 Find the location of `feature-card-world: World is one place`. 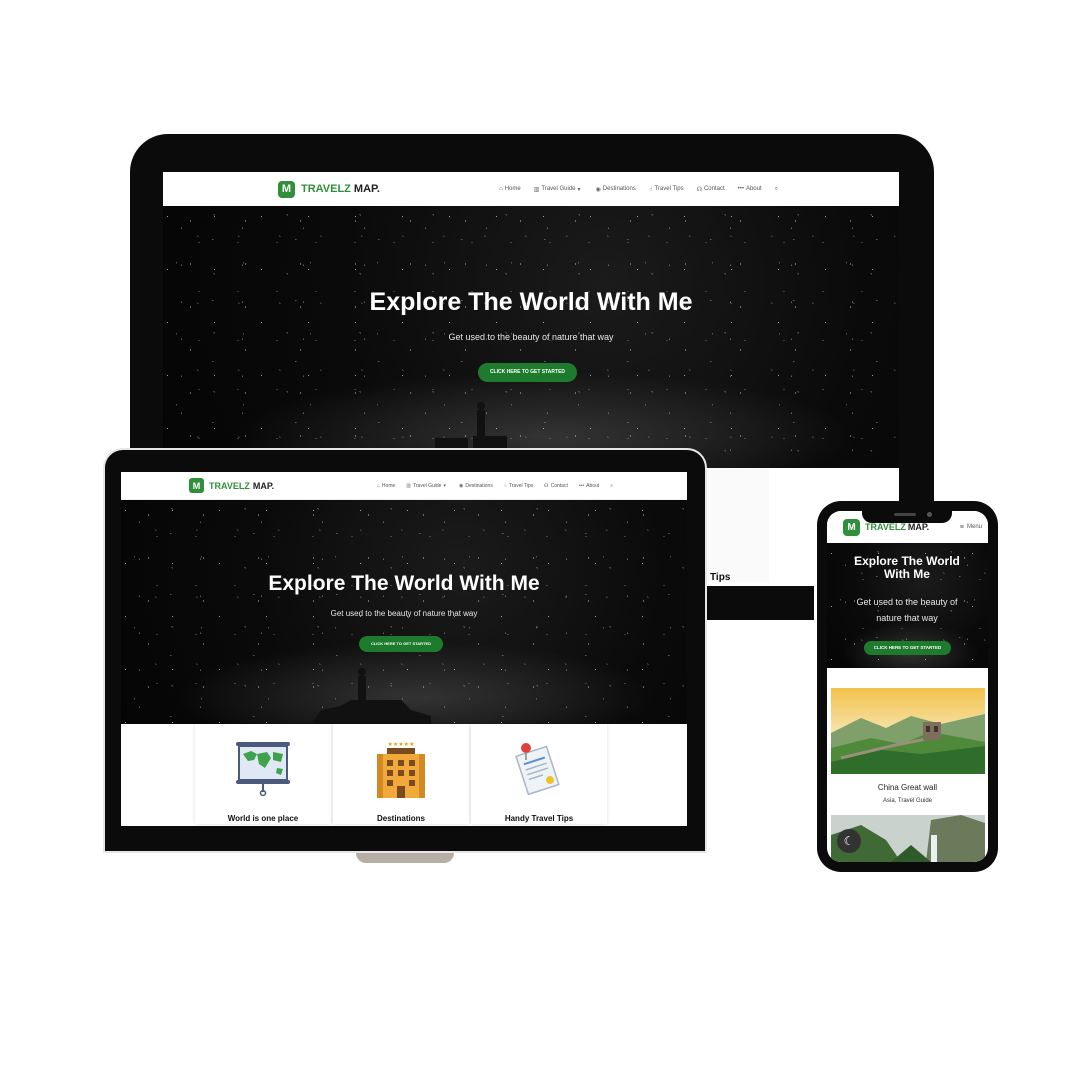

feature-card-world: World is one place is located at coordinates (263, 774).